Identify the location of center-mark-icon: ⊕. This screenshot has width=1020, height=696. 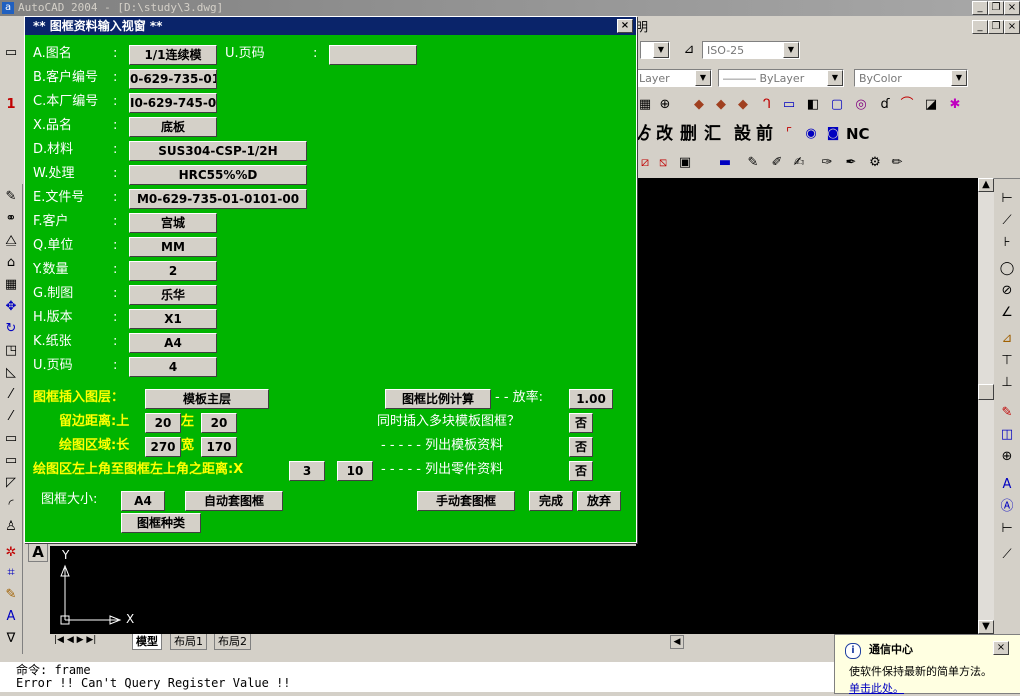
(1007, 457).